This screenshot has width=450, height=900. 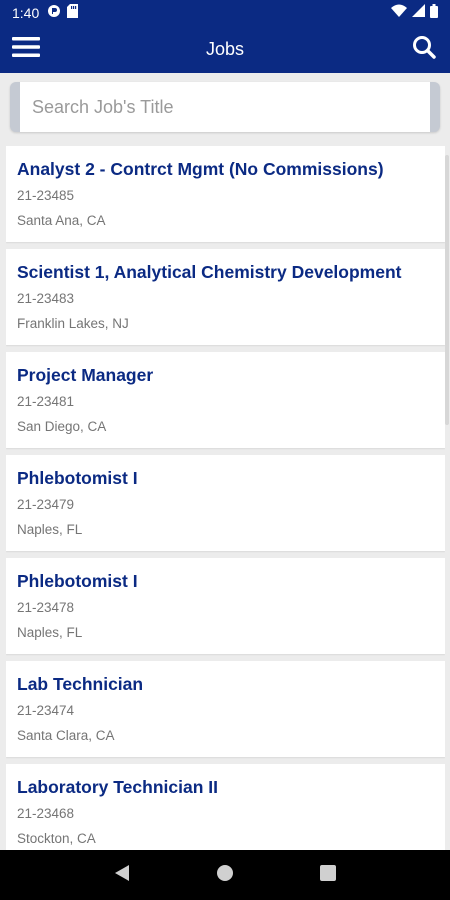 I want to click on back-button, so click(x=122, y=875).